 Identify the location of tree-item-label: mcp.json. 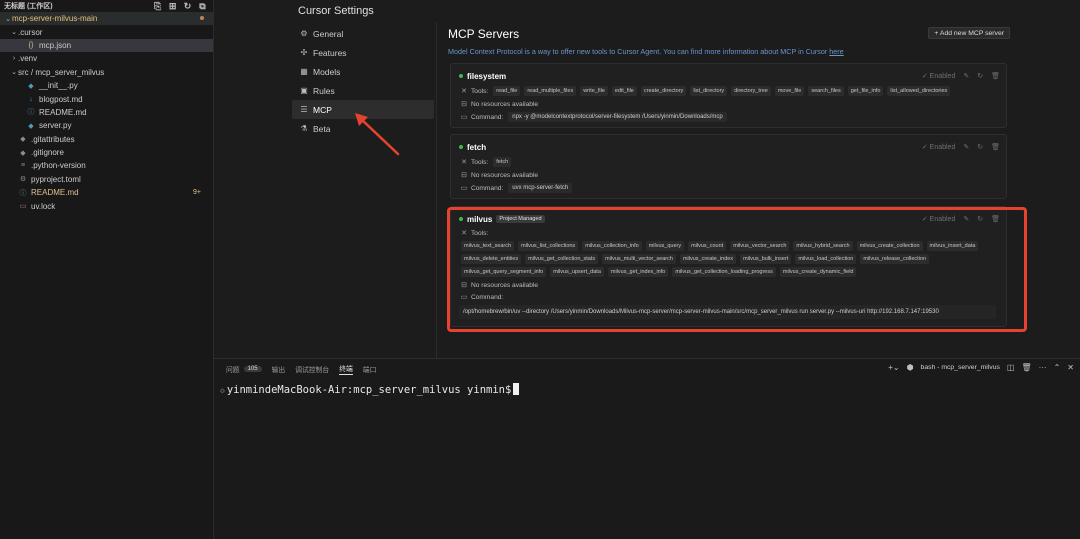
(55, 45).